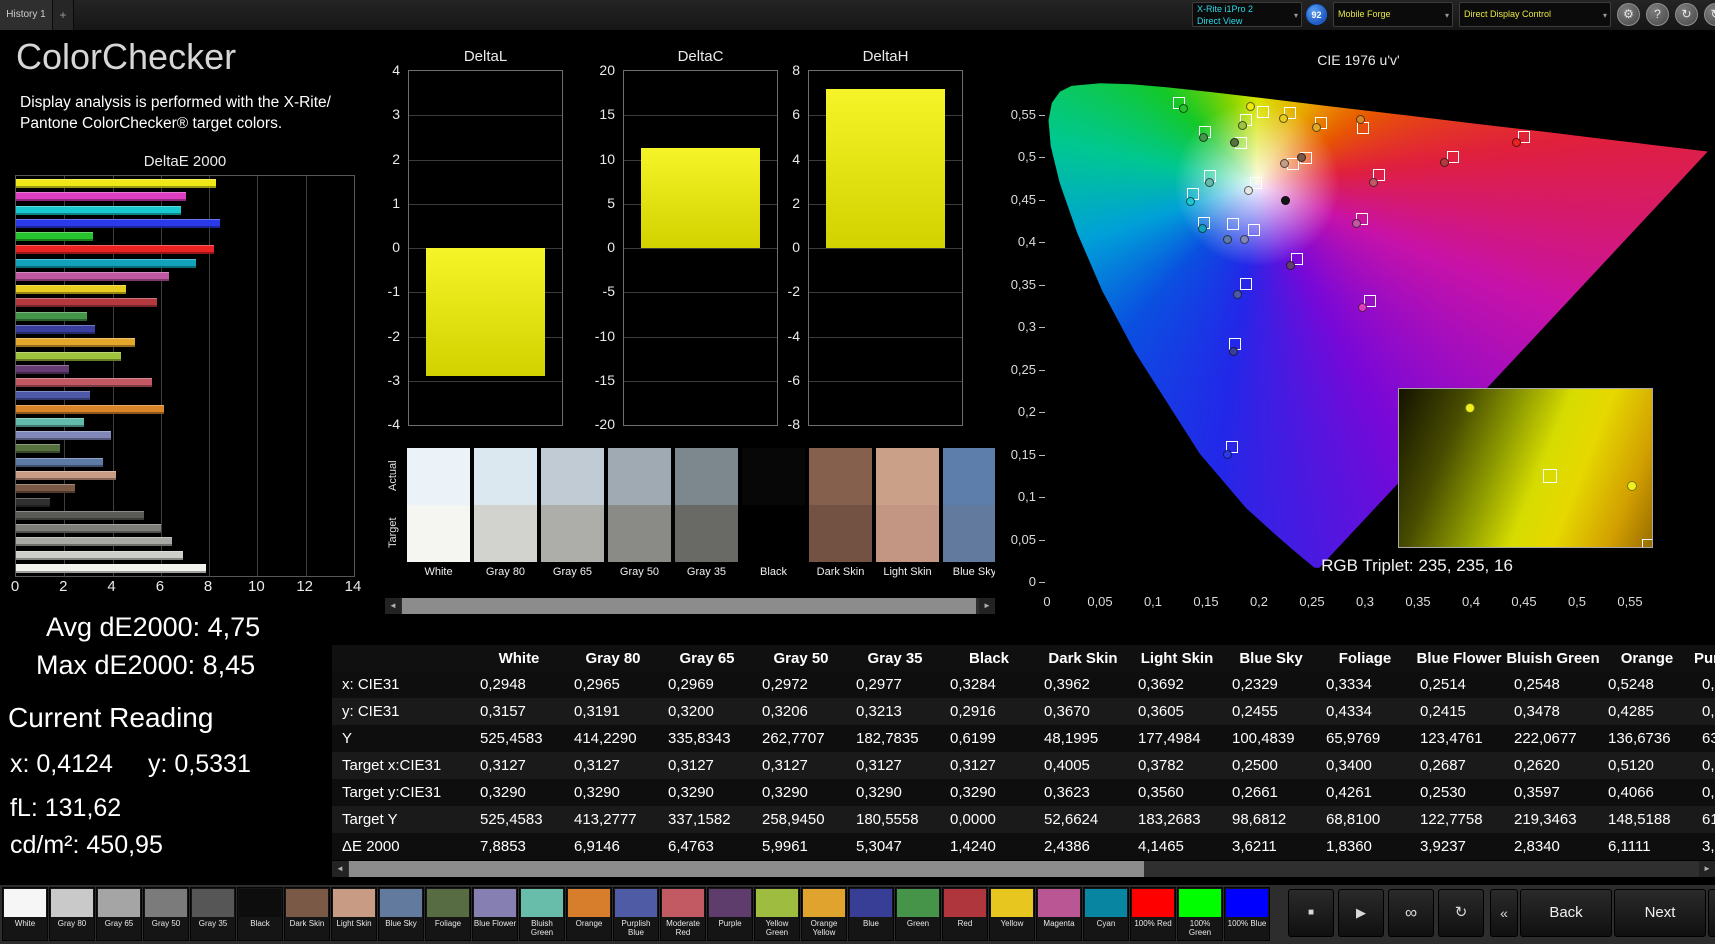  I want to click on table-cell: 3,9237, so click(1443, 846).